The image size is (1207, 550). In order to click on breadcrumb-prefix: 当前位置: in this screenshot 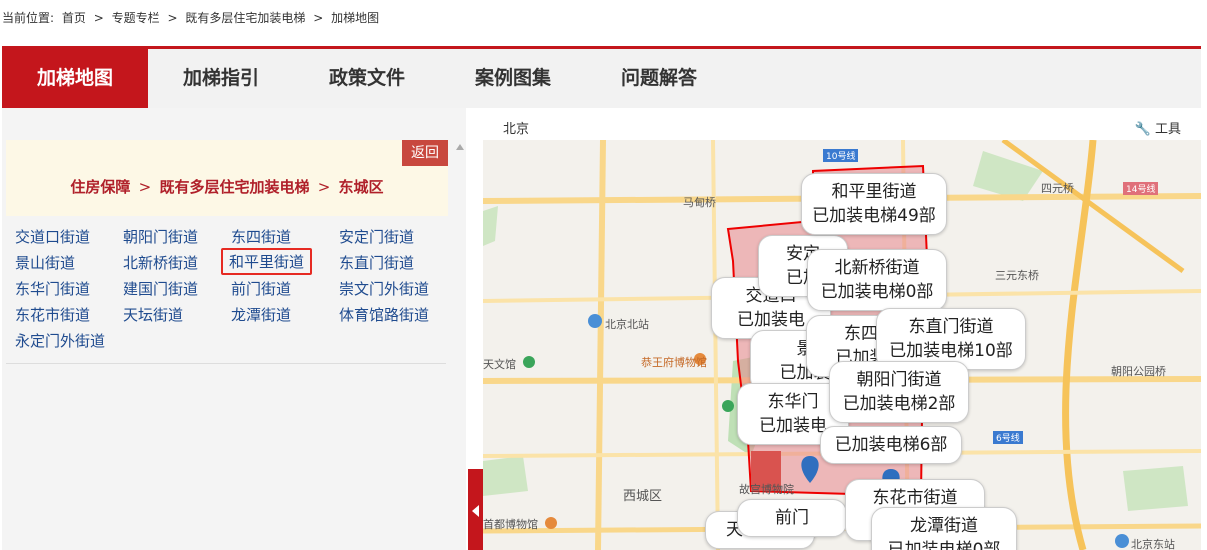, I will do `click(28, 18)`.